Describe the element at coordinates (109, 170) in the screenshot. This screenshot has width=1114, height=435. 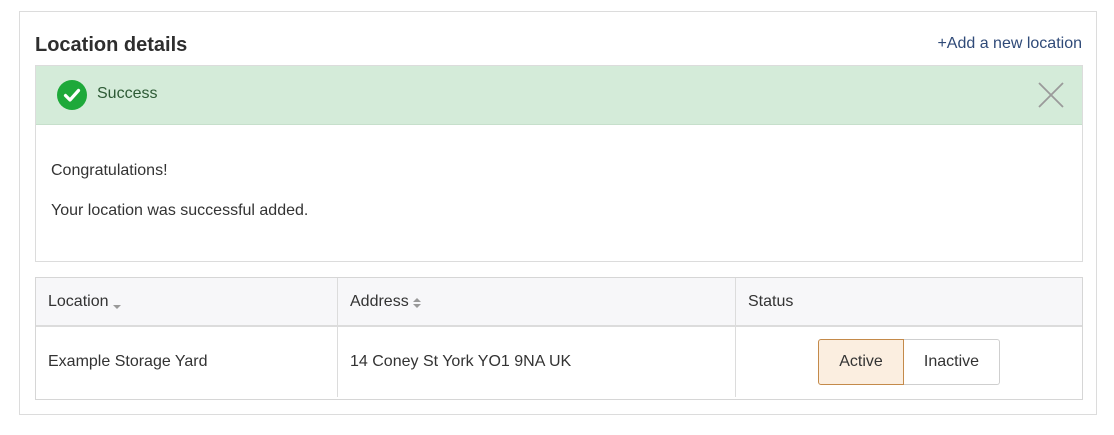
I see `alert-message: Congratulations!` at that location.